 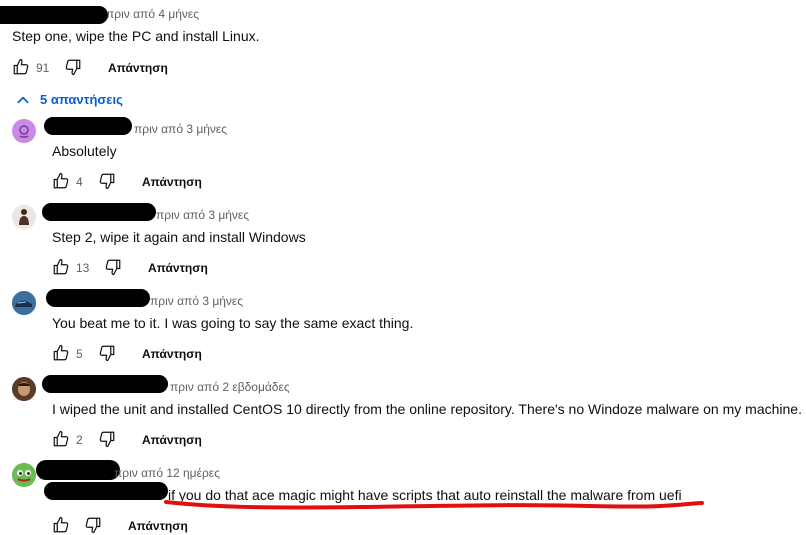 I want to click on chevron-up-icon, so click(x=23, y=99).